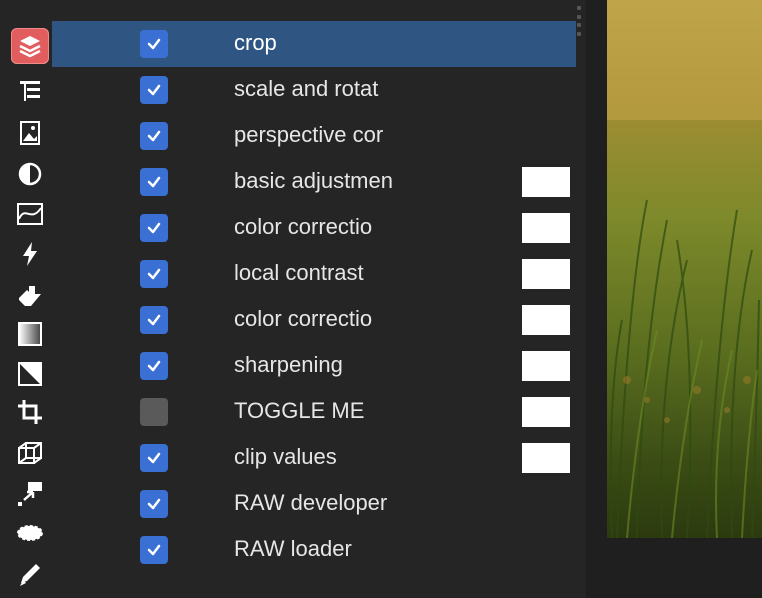 The width and height of the screenshot is (762, 598). What do you see at coordinates (255, 42) in the screenshot?
I see `module-label: crop` at bounding box center [255, 42].